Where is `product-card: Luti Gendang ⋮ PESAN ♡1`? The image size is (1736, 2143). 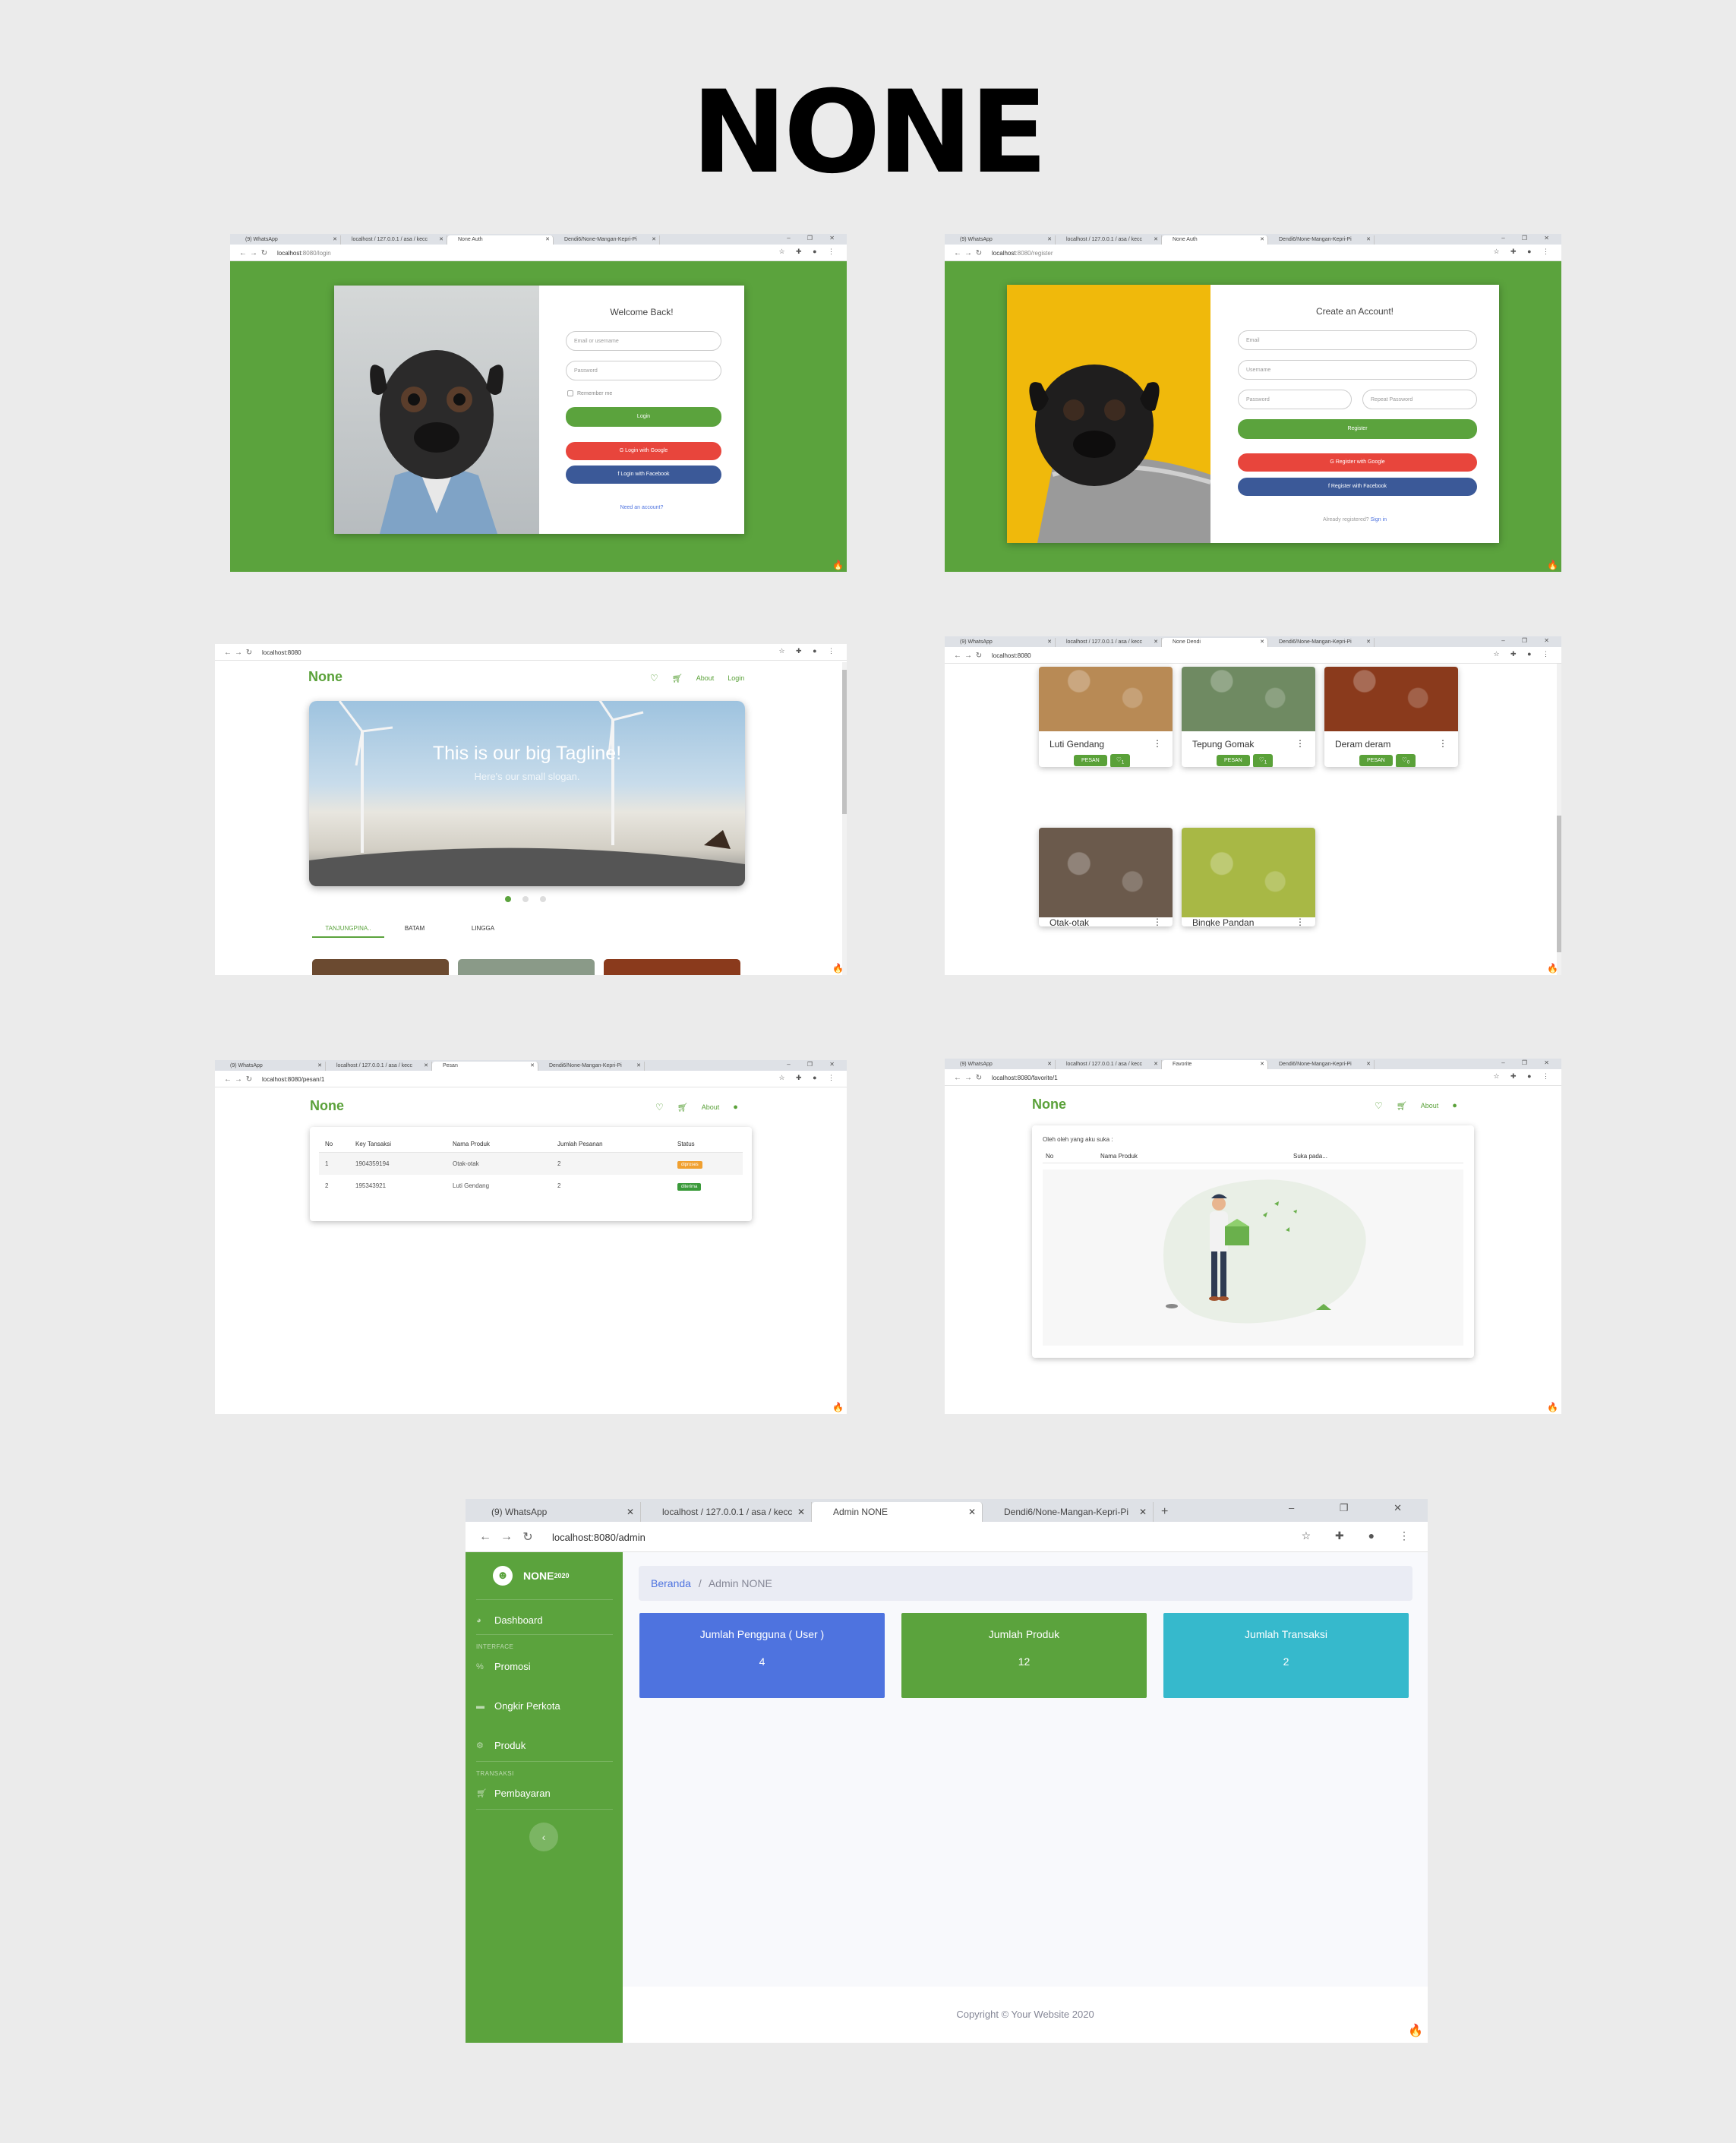 product-card: Luti Gendang ⋮ PESAN ♡1 is located at coordinates (1106, 717).